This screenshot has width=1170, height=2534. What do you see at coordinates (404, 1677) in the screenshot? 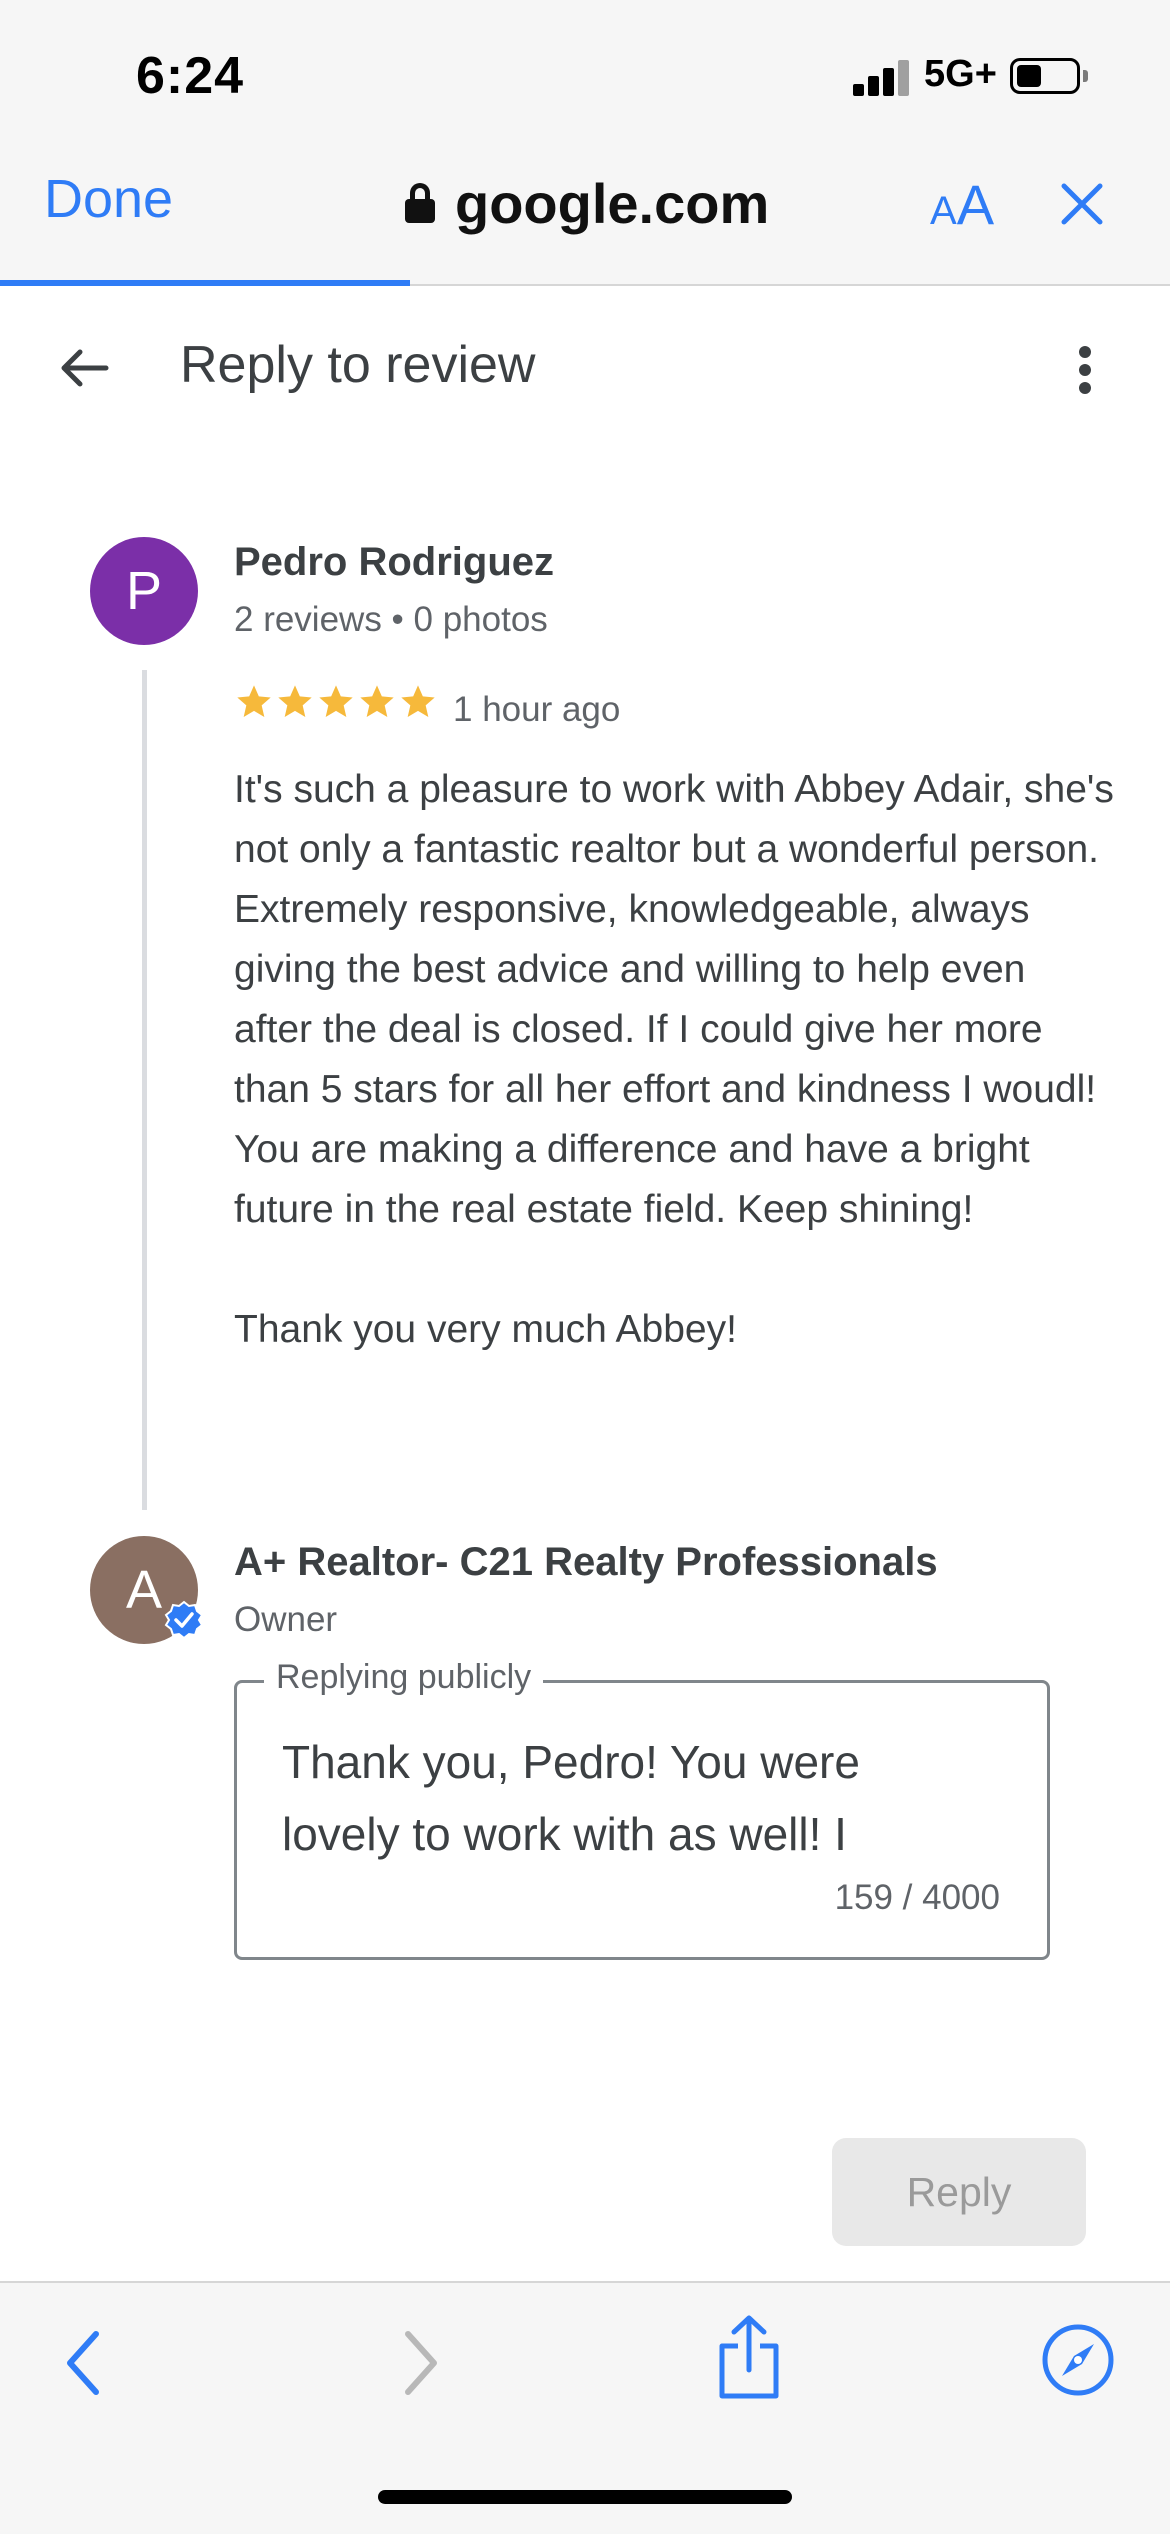
I see `reply-field-label: Replying publicly` at bounding box center [404, 1677].